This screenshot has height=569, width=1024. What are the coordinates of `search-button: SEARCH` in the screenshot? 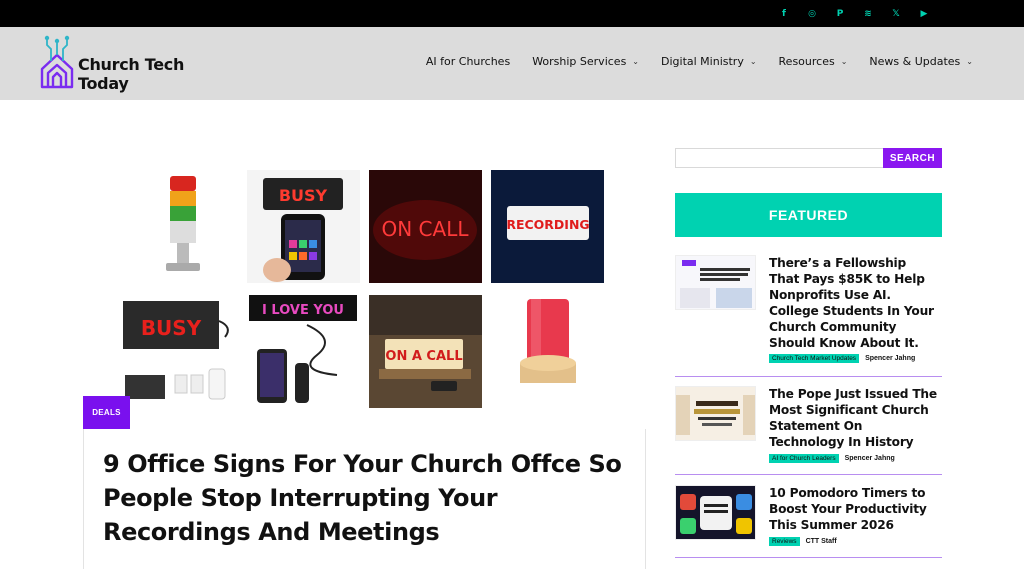 It's located at (912, 158).